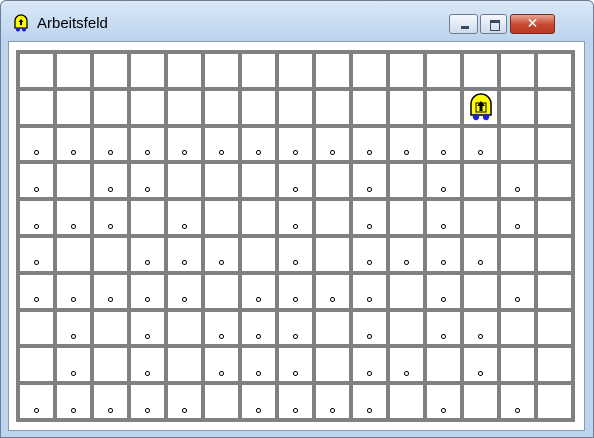  What do you see at coordinates (463, 24) in the screenshot?
I see `minimize-button` at bounding box center [463, 24].